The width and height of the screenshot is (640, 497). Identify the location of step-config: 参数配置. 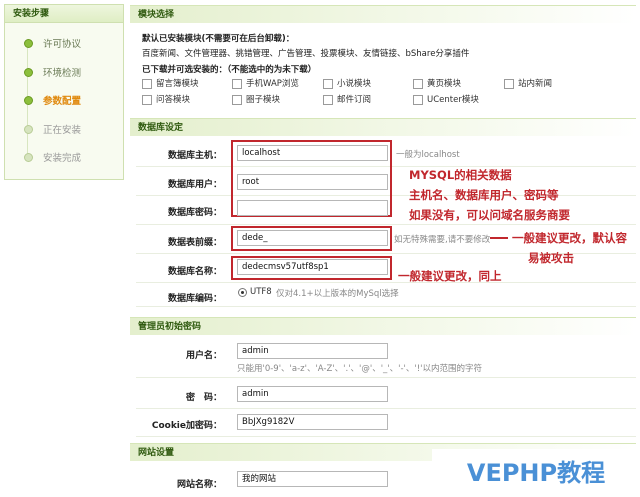
(62, 101).